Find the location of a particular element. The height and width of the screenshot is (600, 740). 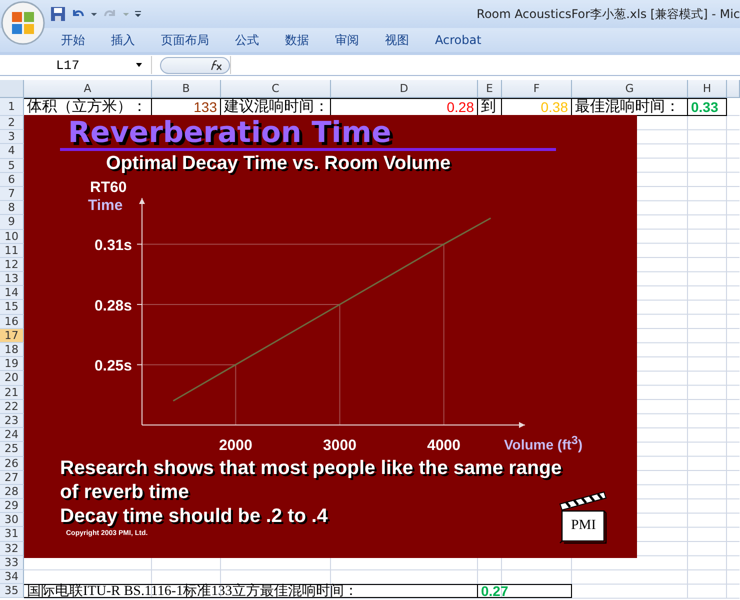

slide-title: Reverberation Time is located at coordinates (230, 132).